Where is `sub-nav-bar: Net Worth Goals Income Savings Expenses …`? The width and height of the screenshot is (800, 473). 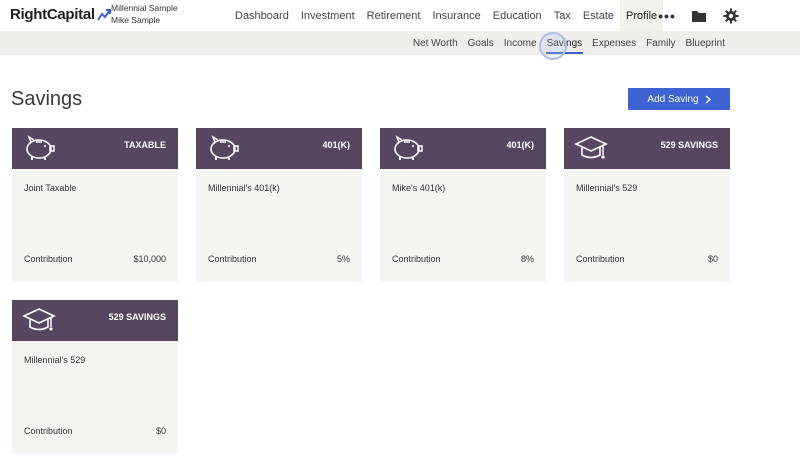
sub-nav-bar: Net Worth Goals Income Savings Expenses … is located at coordinates (400, 43).